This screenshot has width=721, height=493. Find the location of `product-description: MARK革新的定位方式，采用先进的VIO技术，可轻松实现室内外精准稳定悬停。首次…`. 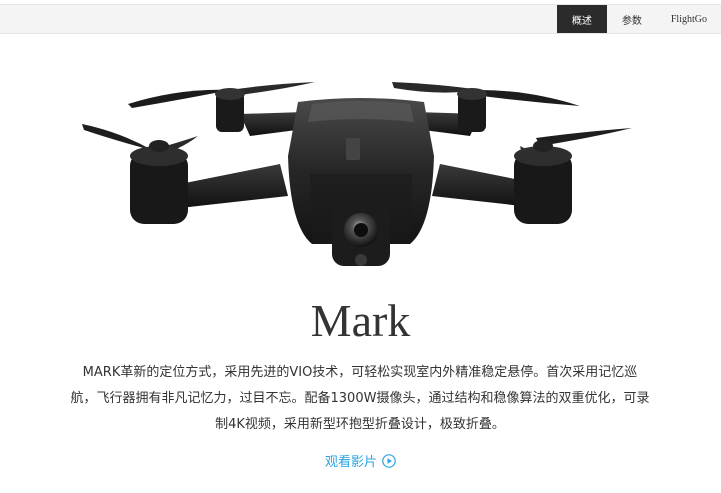

product-description: MARK革新的定位方式，采用先进的VIO技术，可轻松实现室内外精准稳定悬停。首次… is located at coordinates (360, 398).